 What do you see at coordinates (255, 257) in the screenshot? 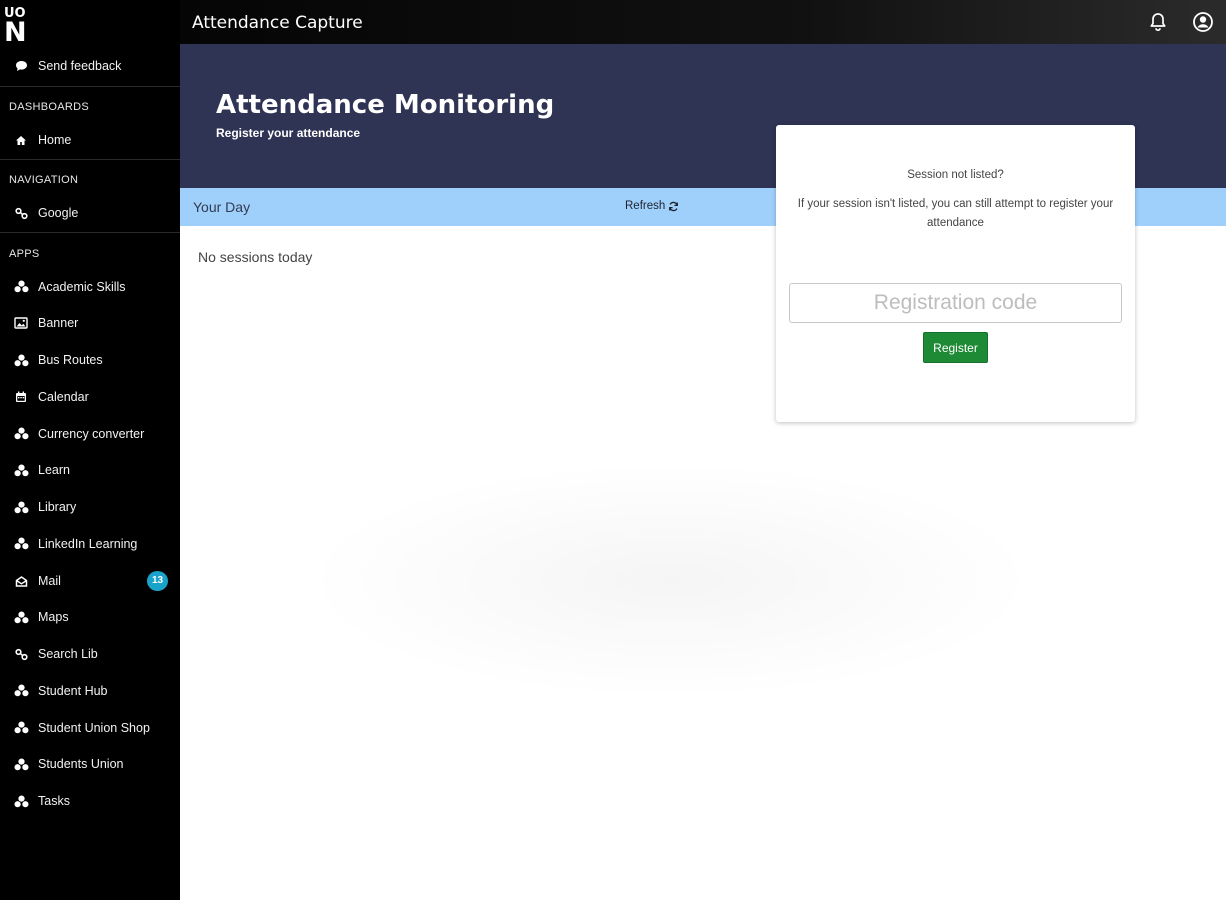
I see `no-sessions-message: No sessions today` at bounding box center [255, 257].